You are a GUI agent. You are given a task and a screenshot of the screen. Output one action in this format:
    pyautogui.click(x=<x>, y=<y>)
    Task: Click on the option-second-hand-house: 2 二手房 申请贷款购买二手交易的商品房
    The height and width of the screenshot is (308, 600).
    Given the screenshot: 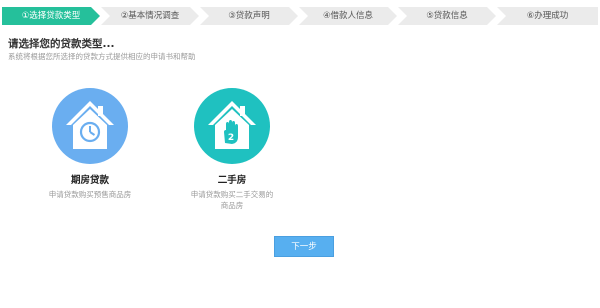 What is the action you would take?
    pyautogui.click(x=232, y=149)
    